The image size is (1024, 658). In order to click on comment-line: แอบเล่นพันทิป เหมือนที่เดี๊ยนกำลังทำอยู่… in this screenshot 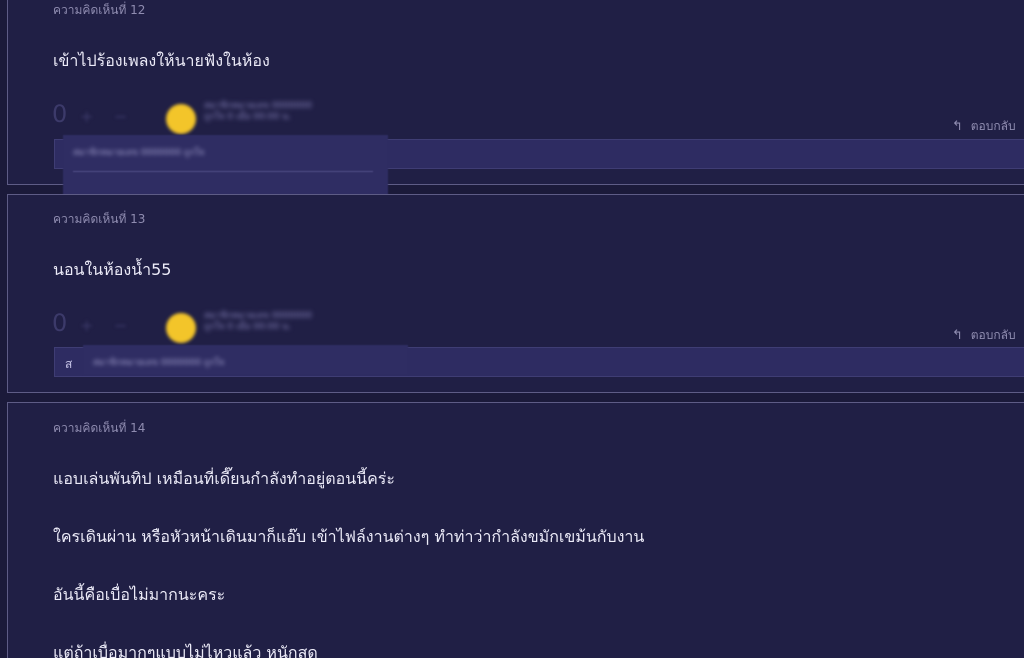, I will do `click(224, 478)`.